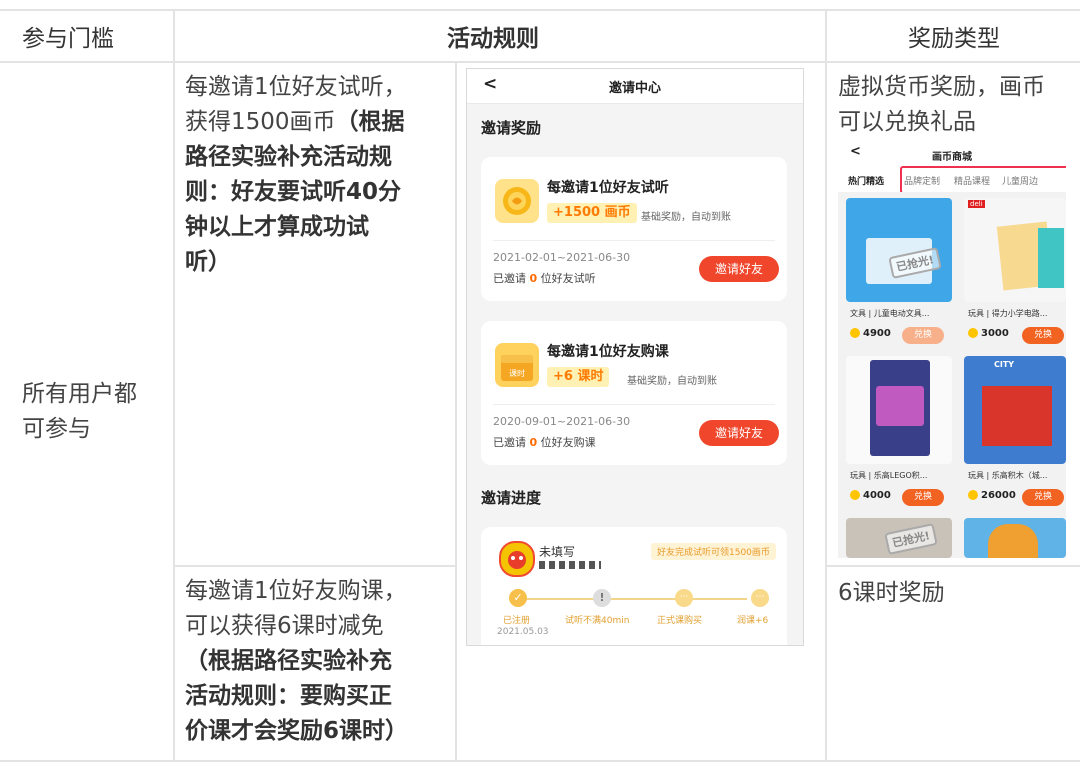 This screenshot has width=1080, height=769. What do you see at coordinates (517, 373) in the screenshot?
I see `lesson-box-label: 课时` at bounding box center [517, 373].